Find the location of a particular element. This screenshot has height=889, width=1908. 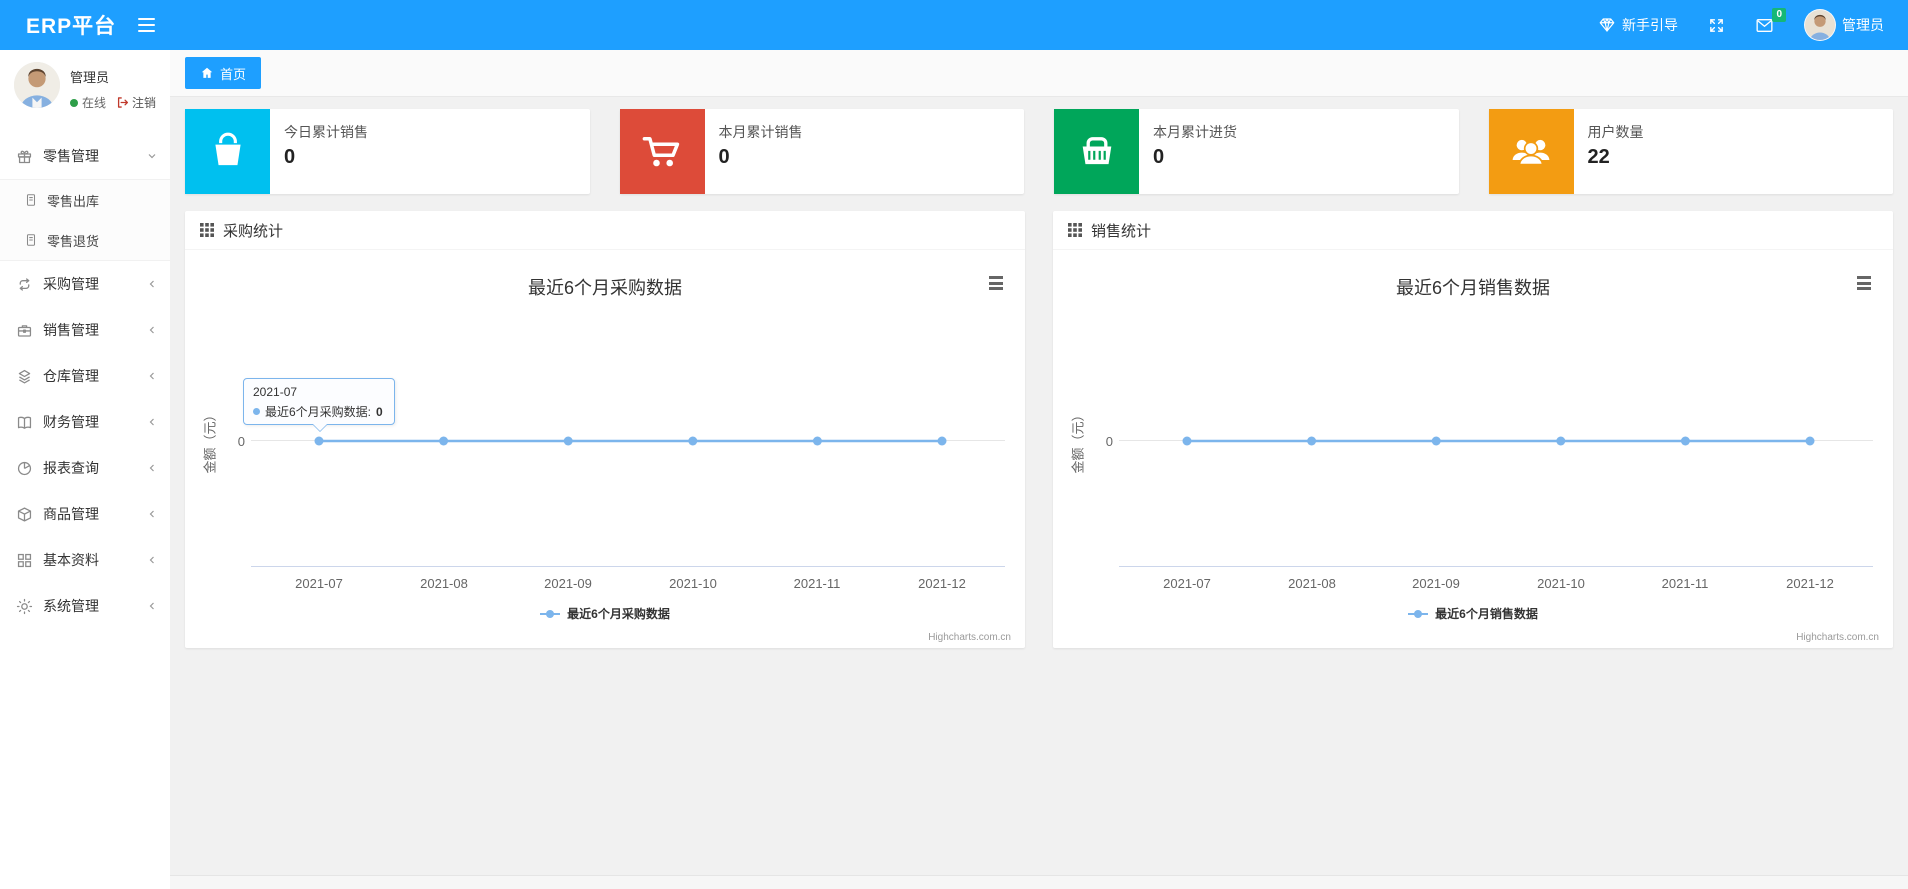

sidebar-item-reports: 报表查询 is located at coordinates (85, 468).